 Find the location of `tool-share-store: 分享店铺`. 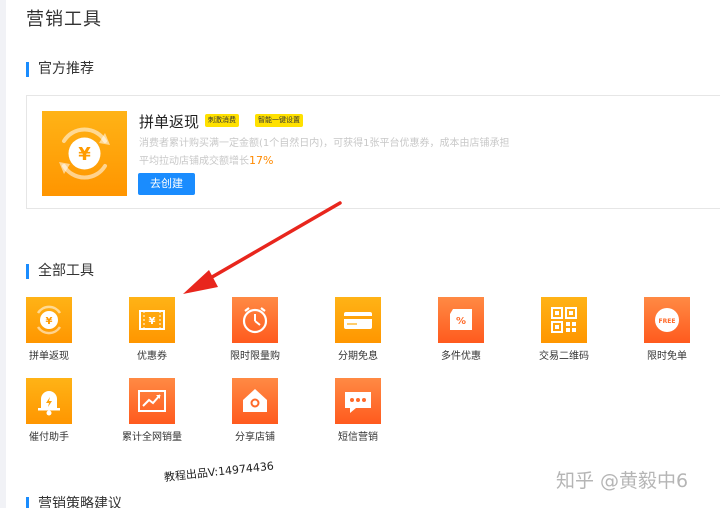

tool-share-store: 分享店铺 is located at coordinates (255, 410).